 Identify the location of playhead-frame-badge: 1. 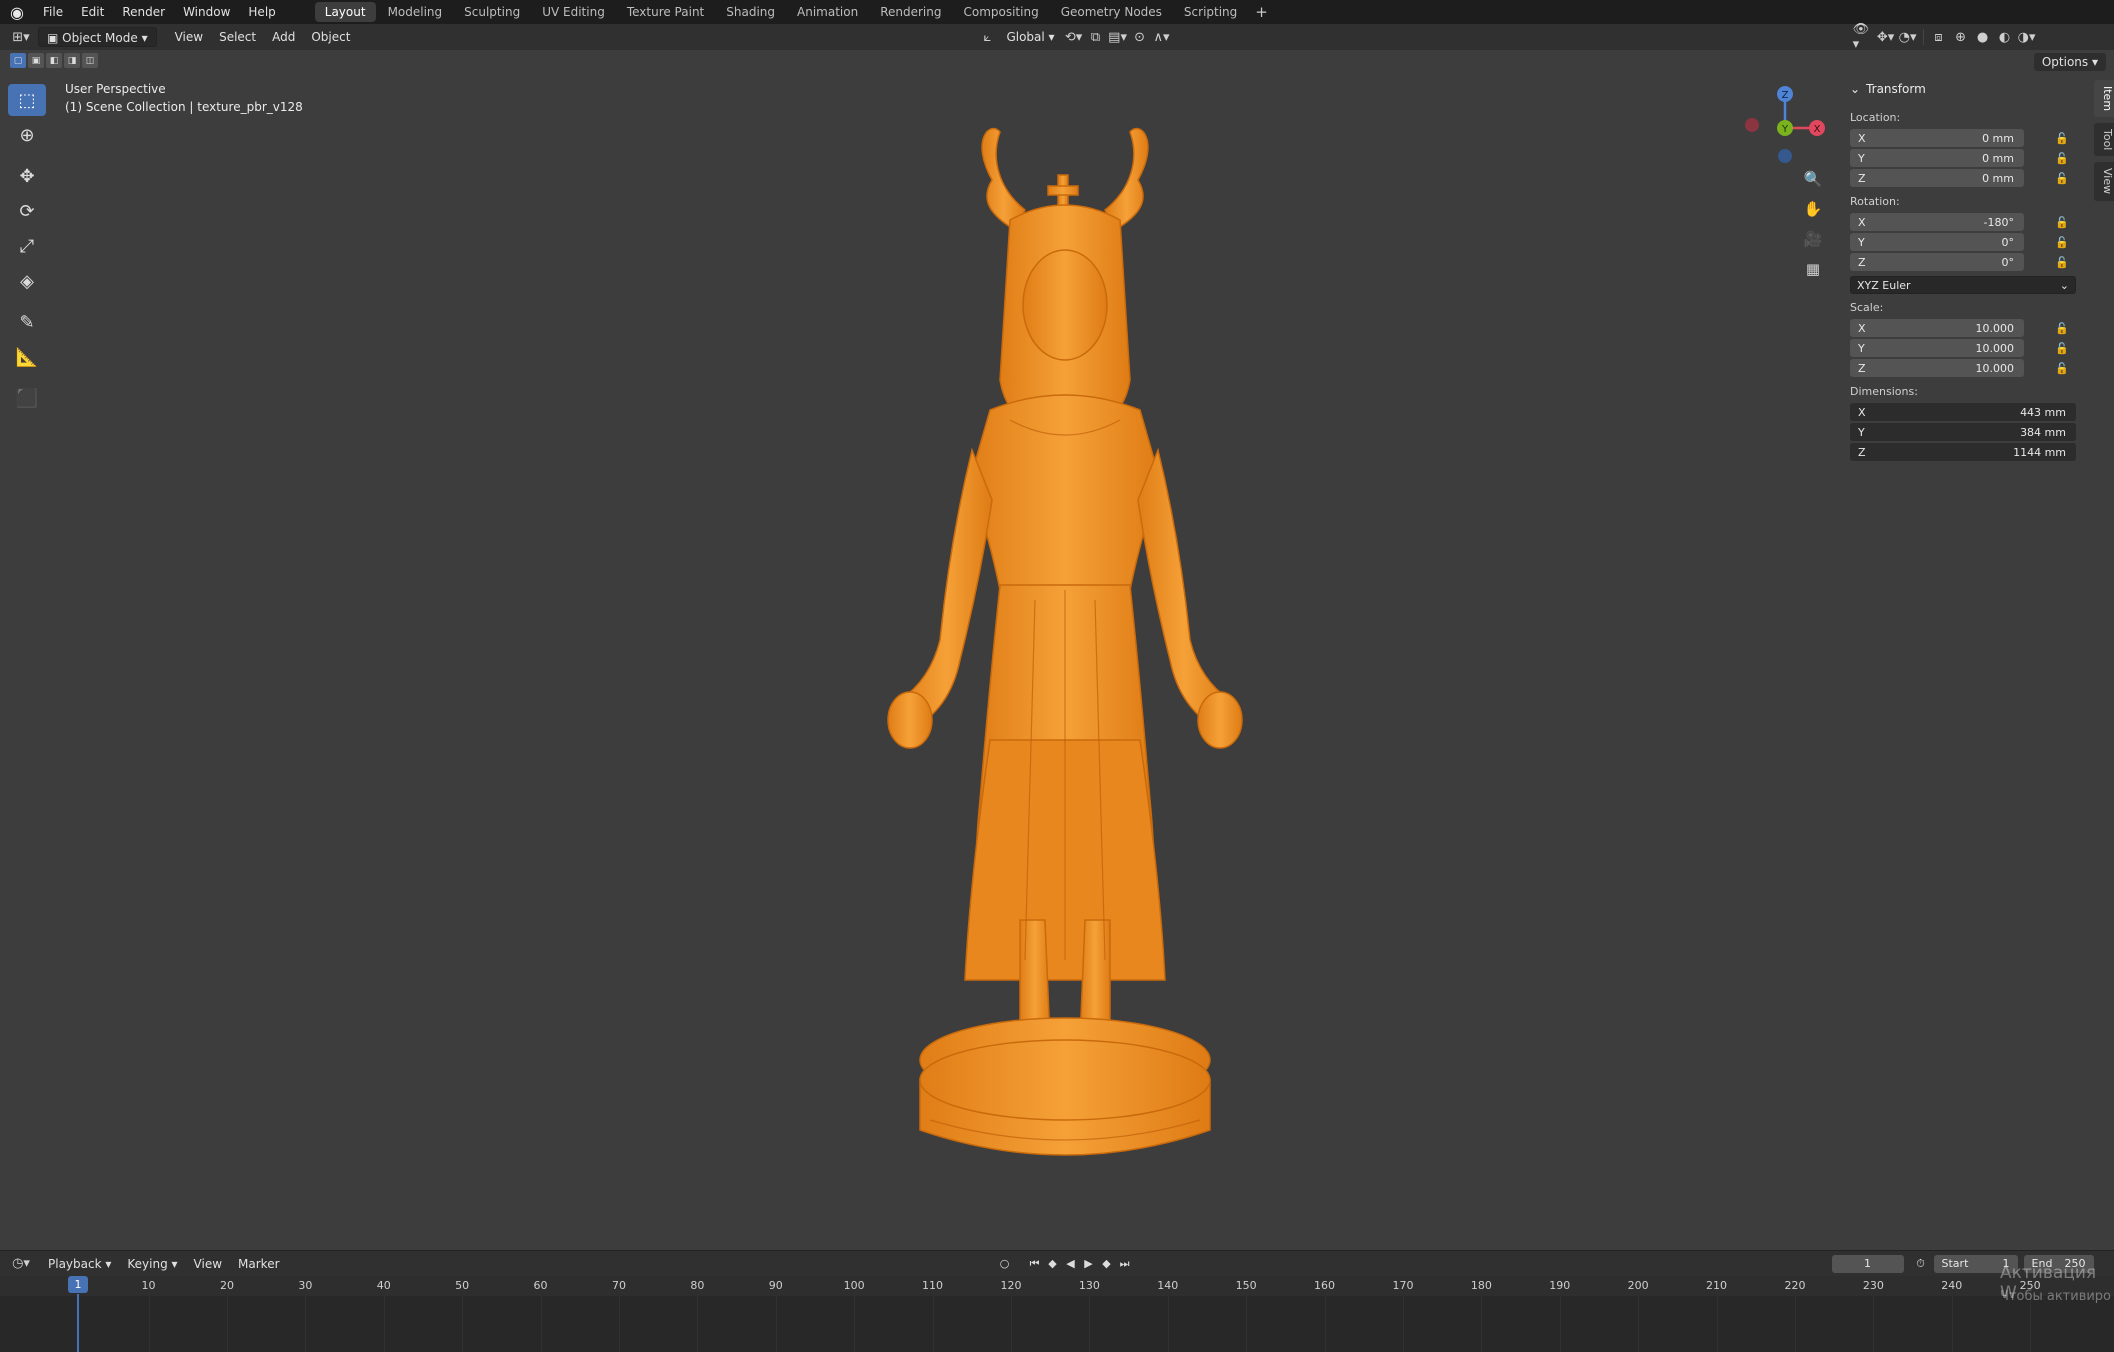
(78, 1284).